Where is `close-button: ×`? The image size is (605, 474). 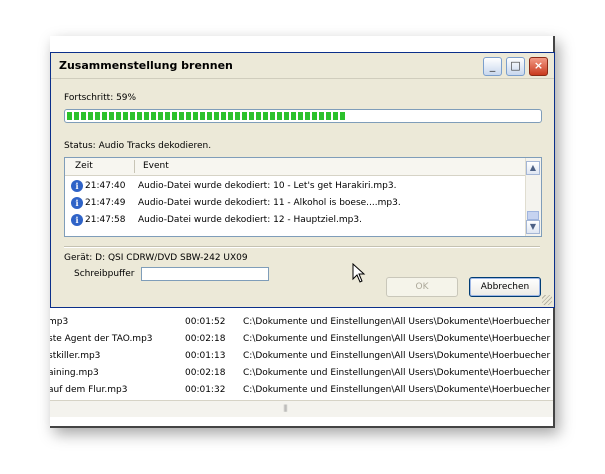
close-button: × is located at coordinates (538, 66).